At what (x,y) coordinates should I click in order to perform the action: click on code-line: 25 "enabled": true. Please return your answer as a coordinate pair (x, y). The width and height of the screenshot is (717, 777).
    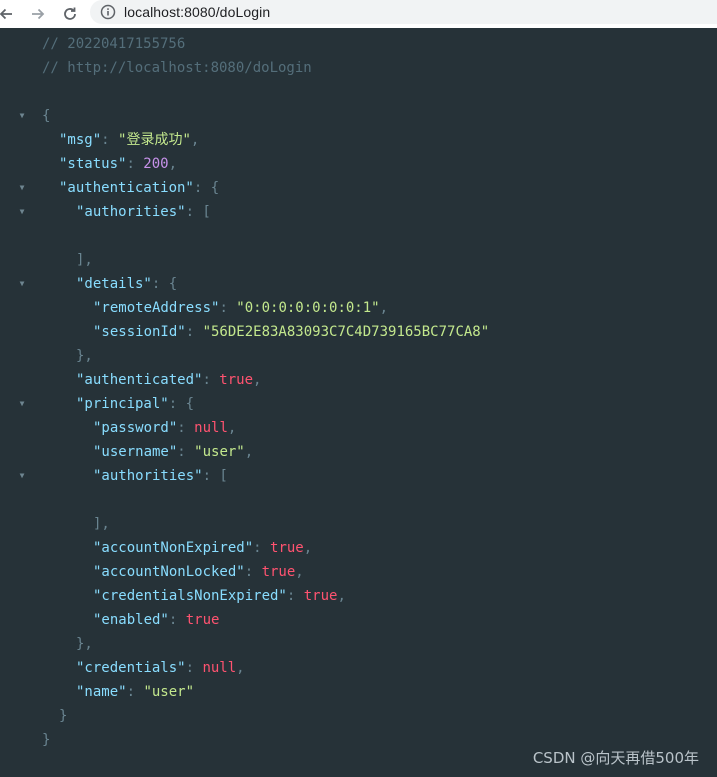
    Looking at the image, I should click on (358, 620).